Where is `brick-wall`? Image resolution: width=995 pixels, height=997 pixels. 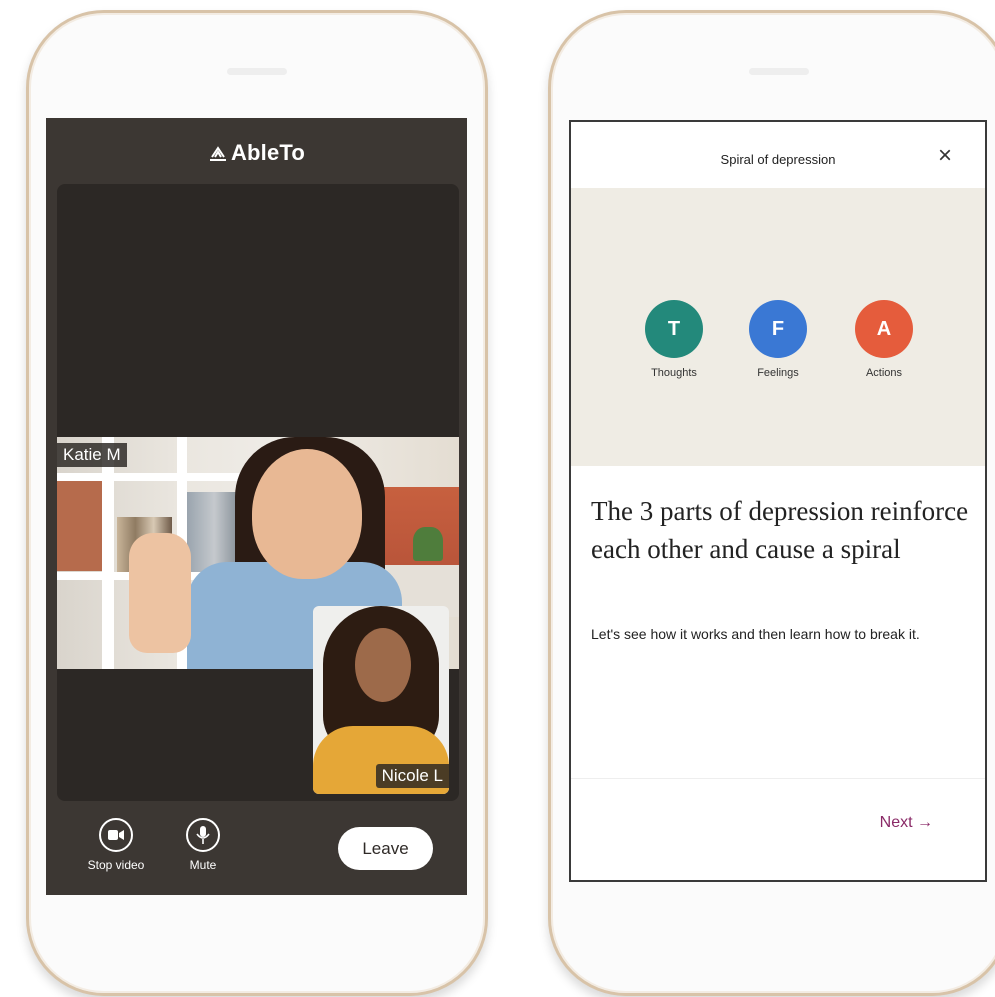
brick-wall is located at coordinates (79, 526).